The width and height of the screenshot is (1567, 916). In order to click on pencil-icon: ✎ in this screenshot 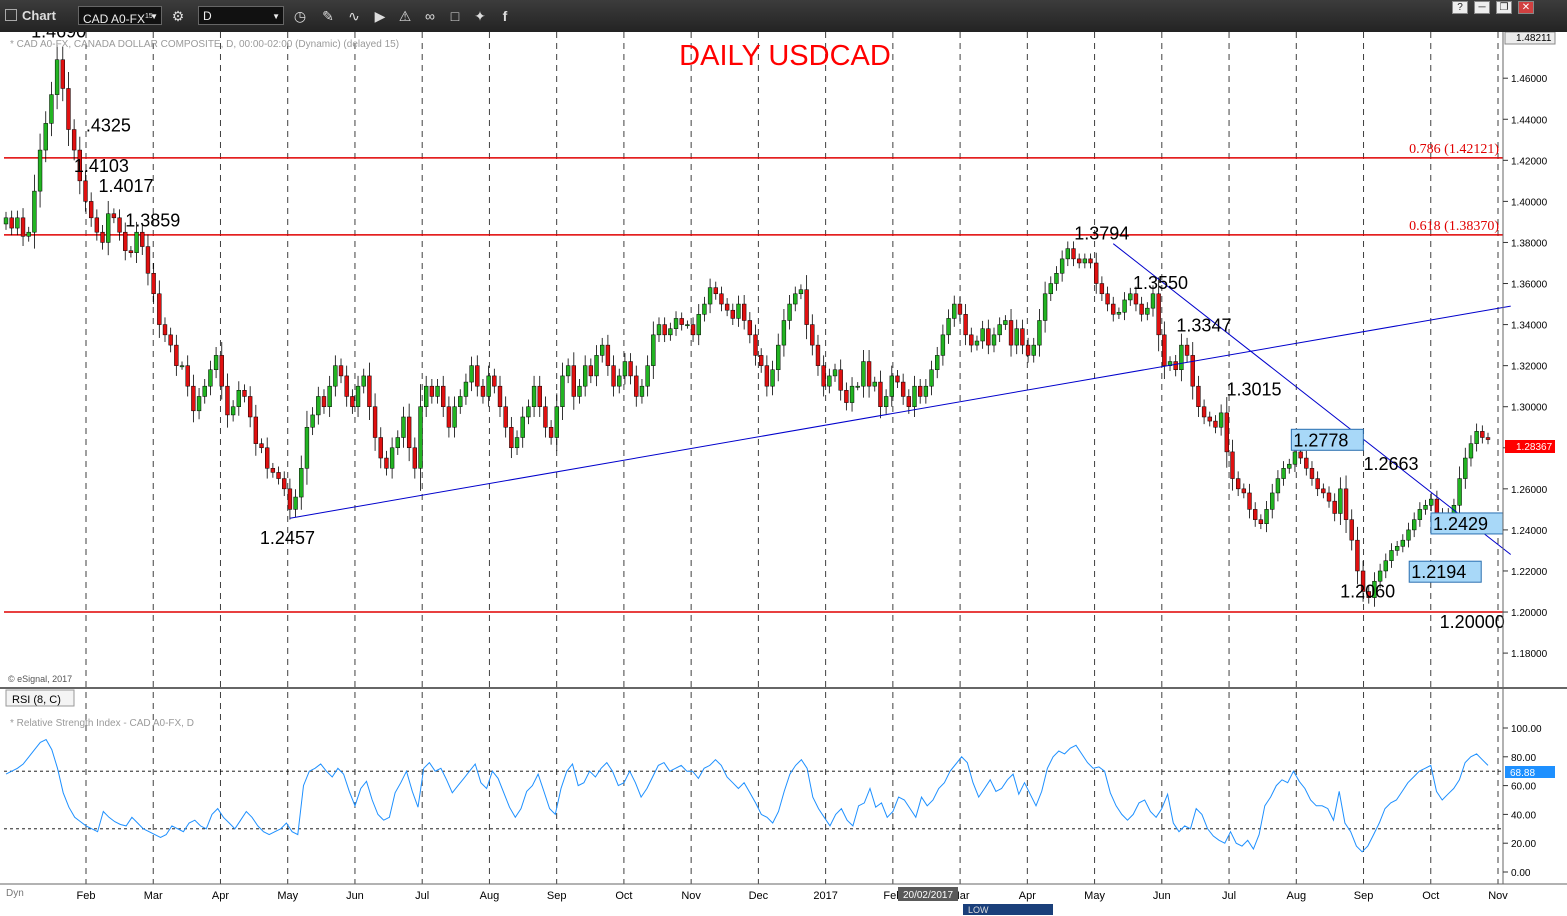, I will do `click(328, 16)`.